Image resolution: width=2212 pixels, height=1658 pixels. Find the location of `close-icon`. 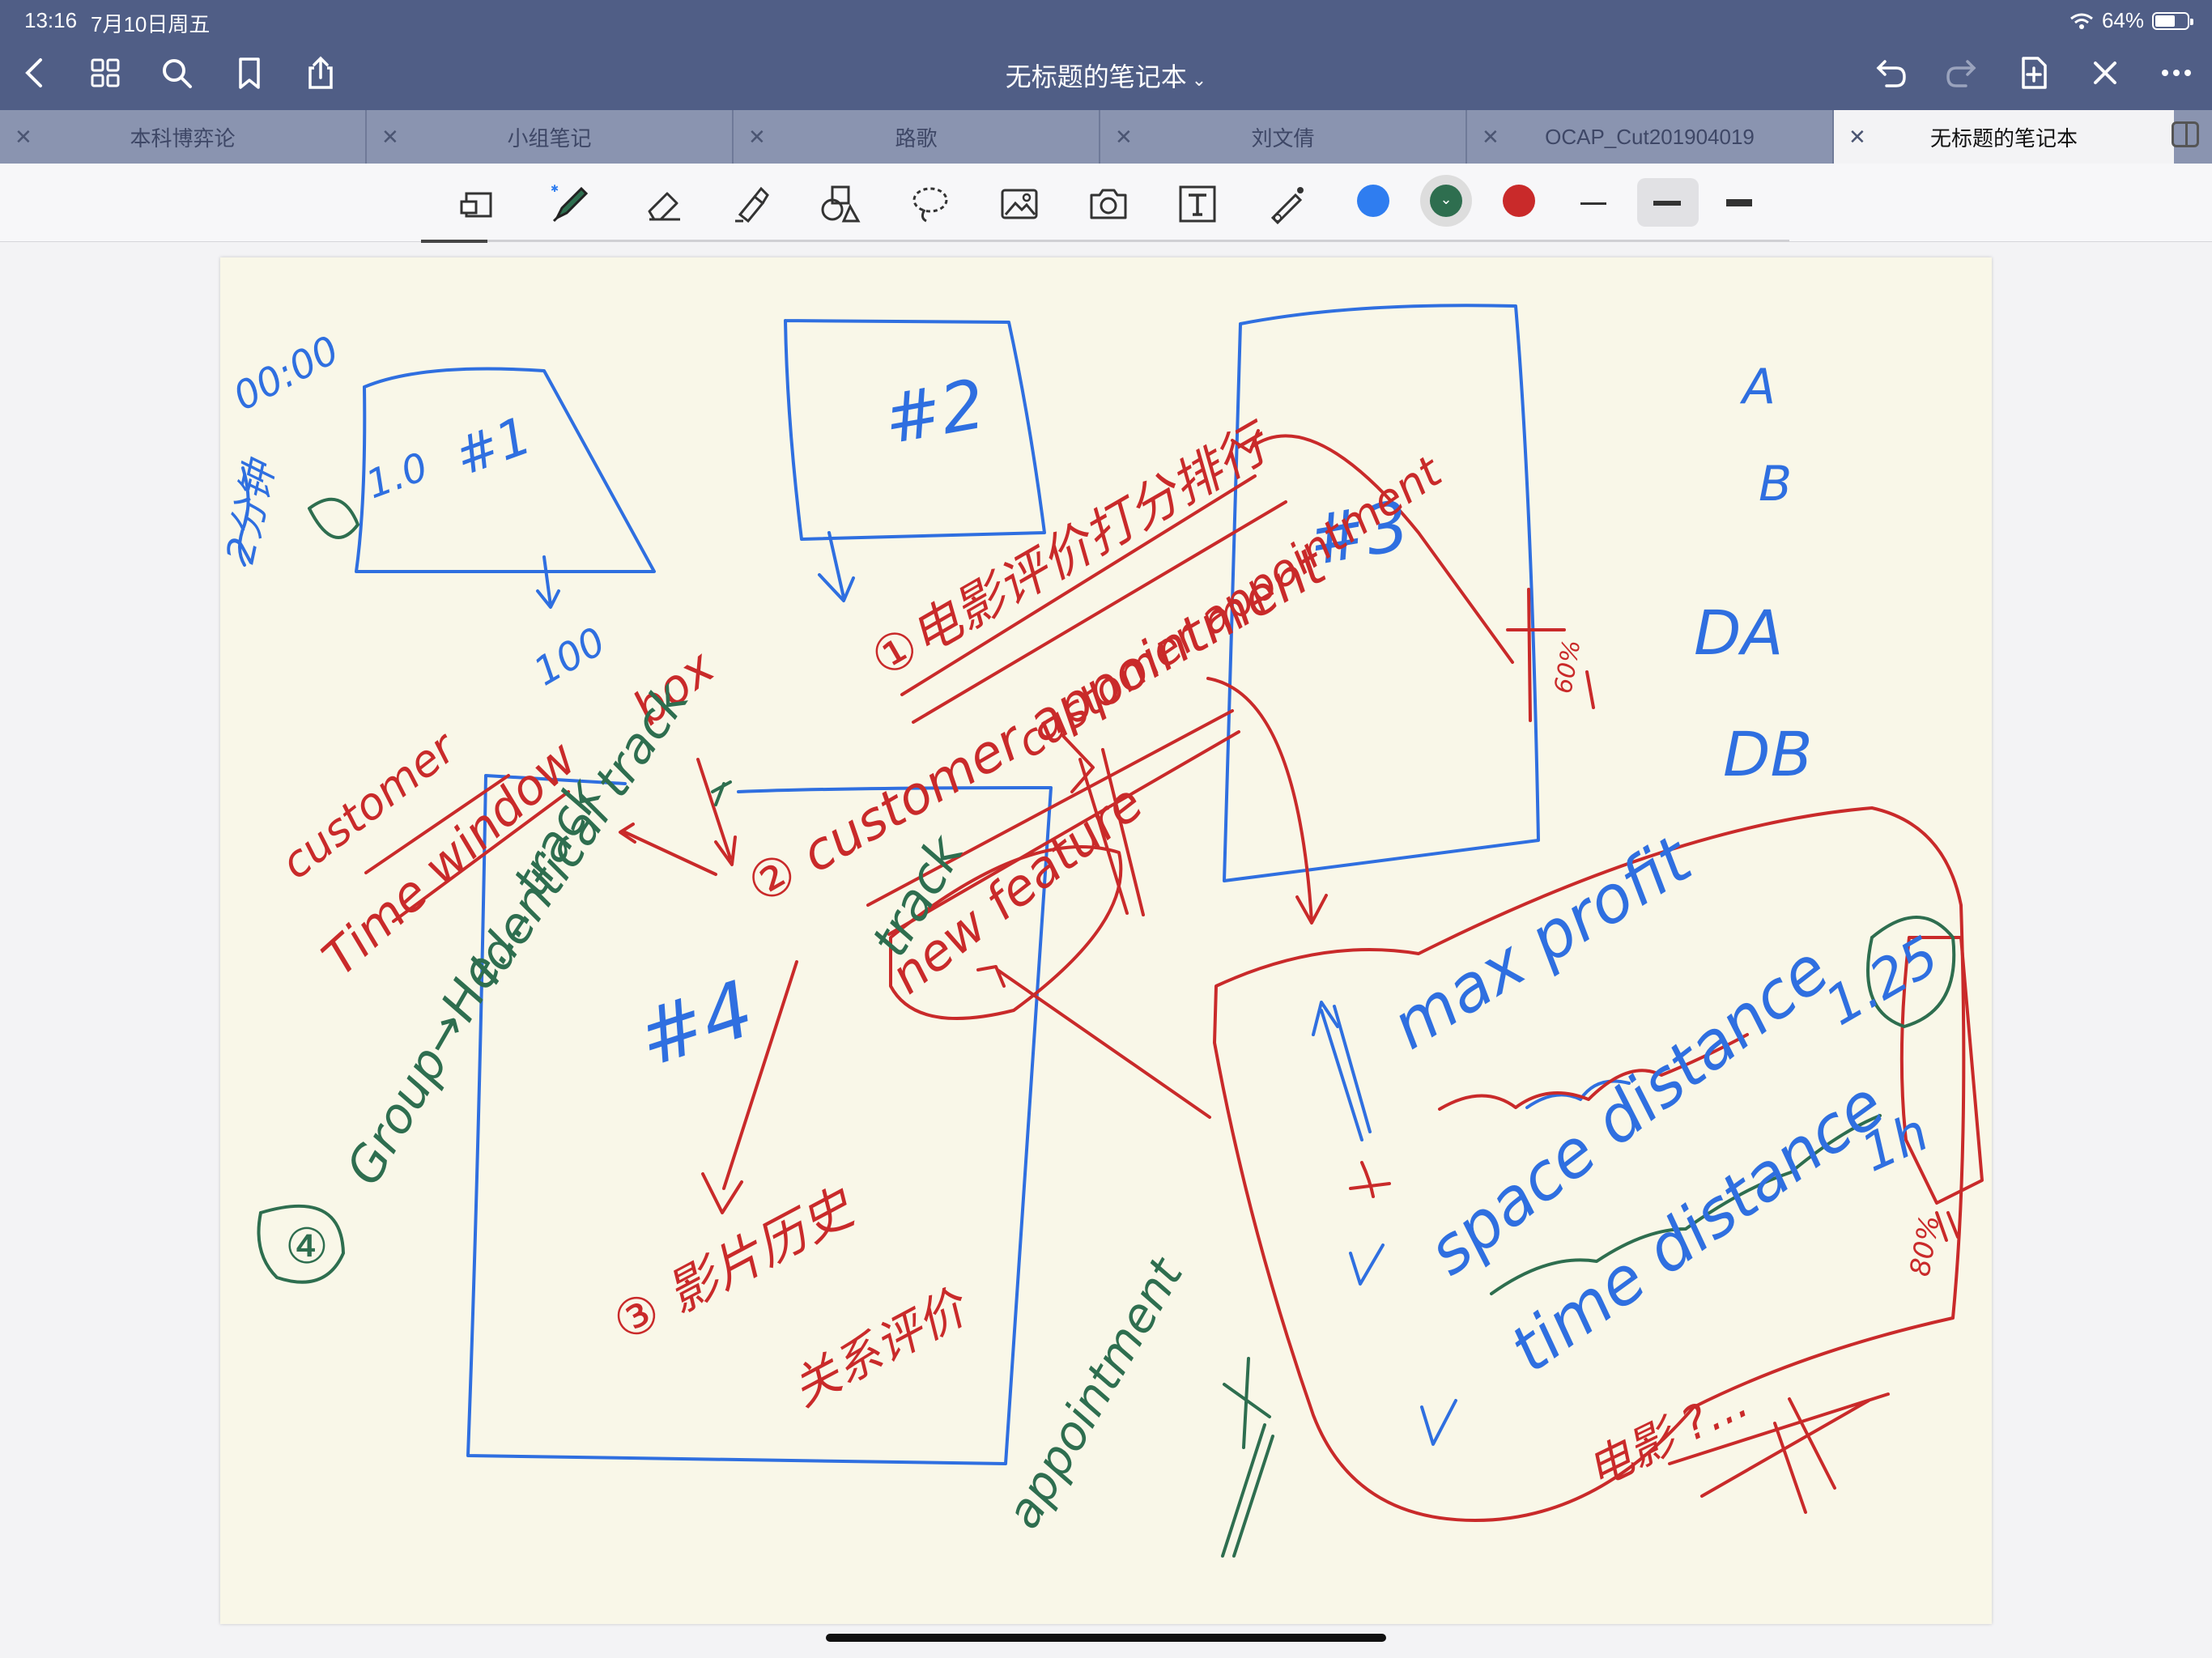

close-icon is located at coordinates (2105, 73).